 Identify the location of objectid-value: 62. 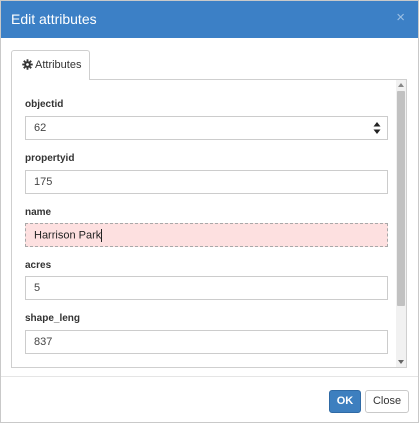
(40, 128).